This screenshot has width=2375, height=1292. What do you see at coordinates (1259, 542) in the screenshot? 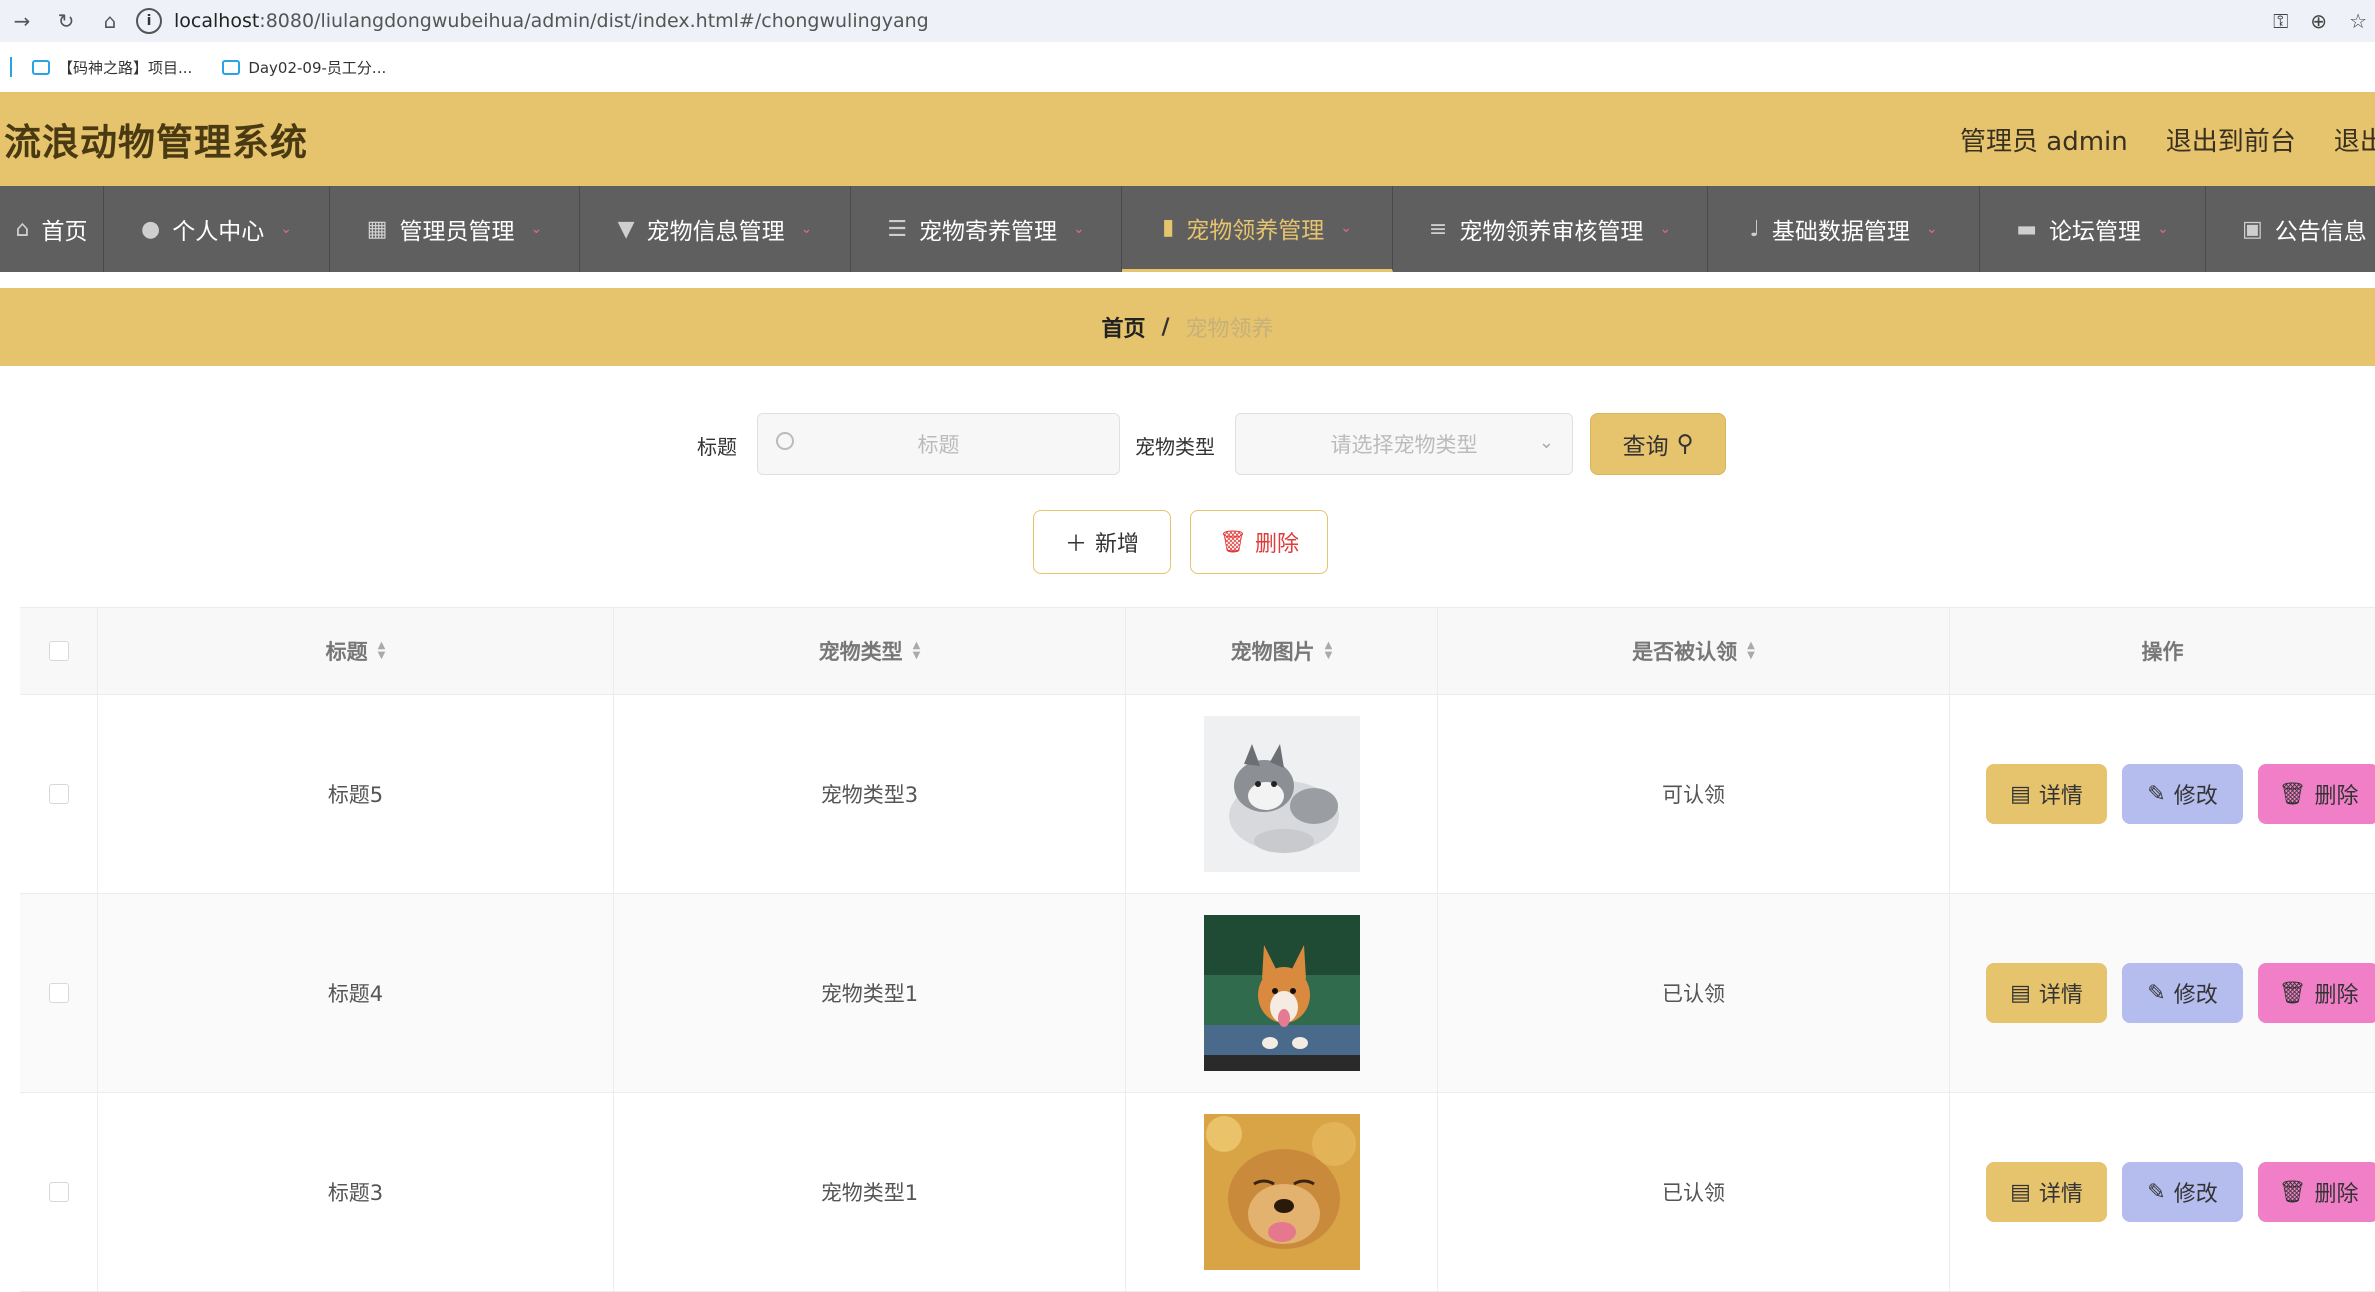
I see `batch-delete-button: 🗑 删除` at bounding box center [1259, 542].